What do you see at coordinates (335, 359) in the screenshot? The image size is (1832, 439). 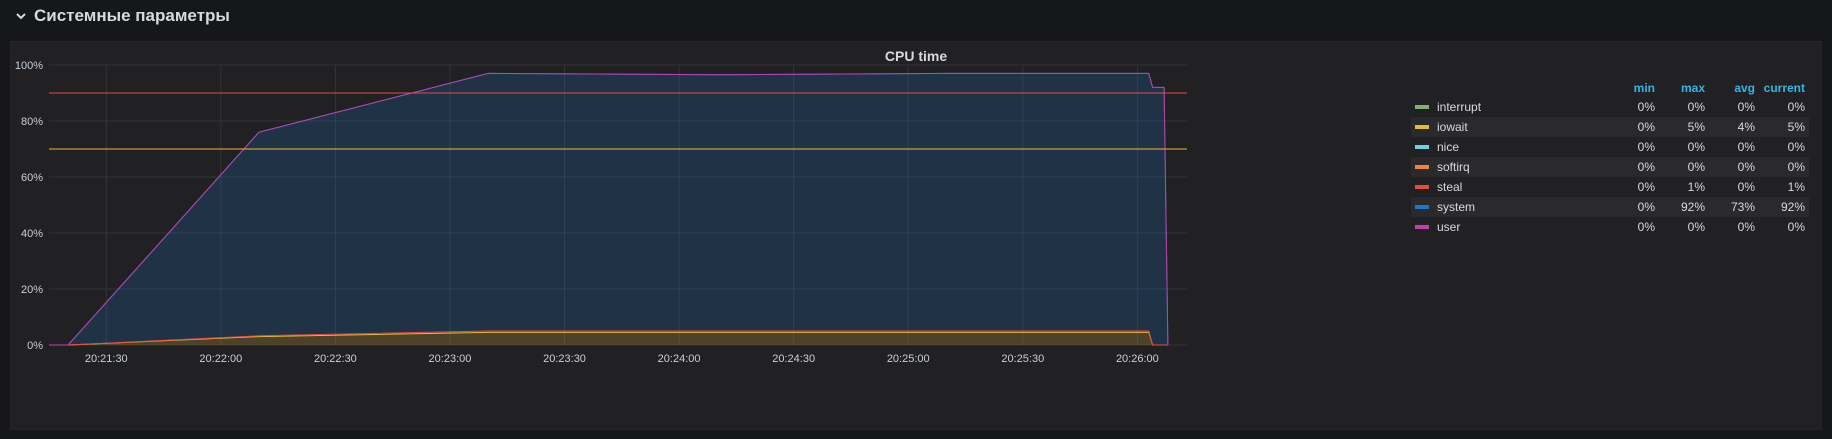 I see `x-tick-label: 20:22:30` at bounding box center [335, 359].